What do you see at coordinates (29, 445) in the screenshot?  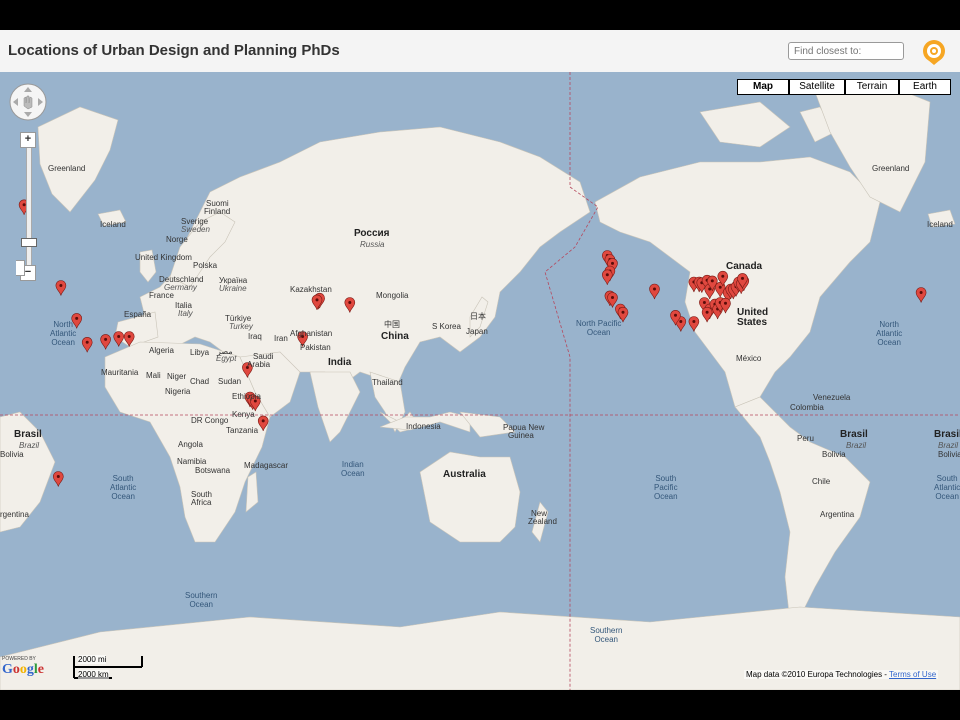 I see `label-brazil-west: Brazil` at bounding box center [29, 445].